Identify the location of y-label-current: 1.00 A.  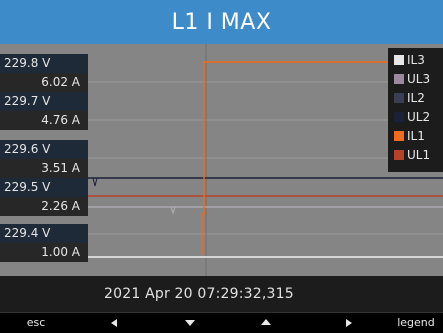
(44, 252).